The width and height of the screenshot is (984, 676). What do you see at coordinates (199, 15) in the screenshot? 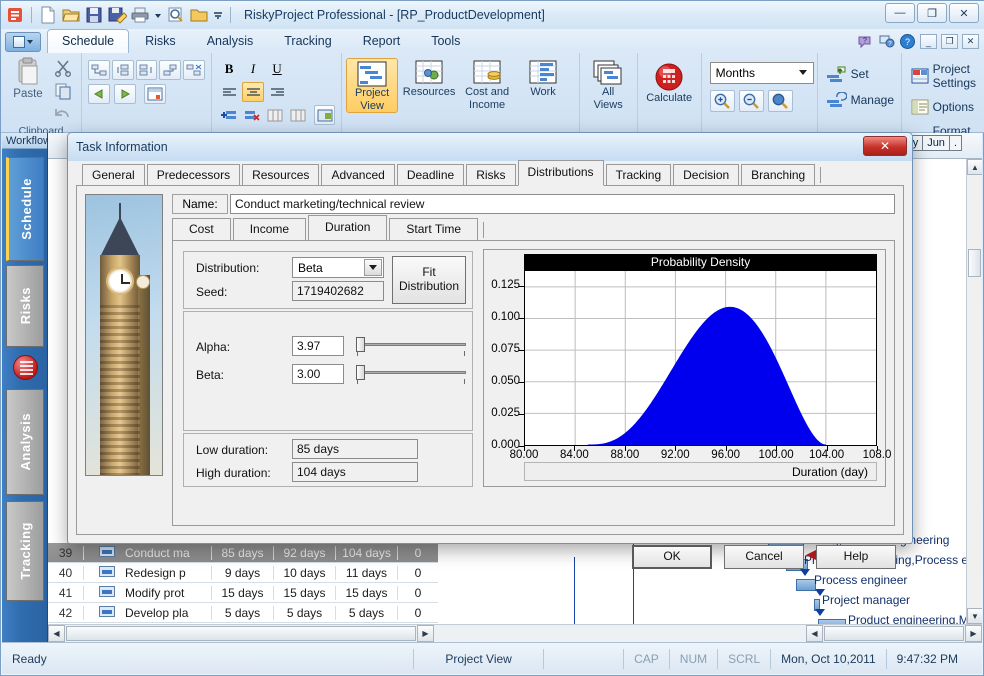
I see `folder-icon` at bounding box center [199, 15].